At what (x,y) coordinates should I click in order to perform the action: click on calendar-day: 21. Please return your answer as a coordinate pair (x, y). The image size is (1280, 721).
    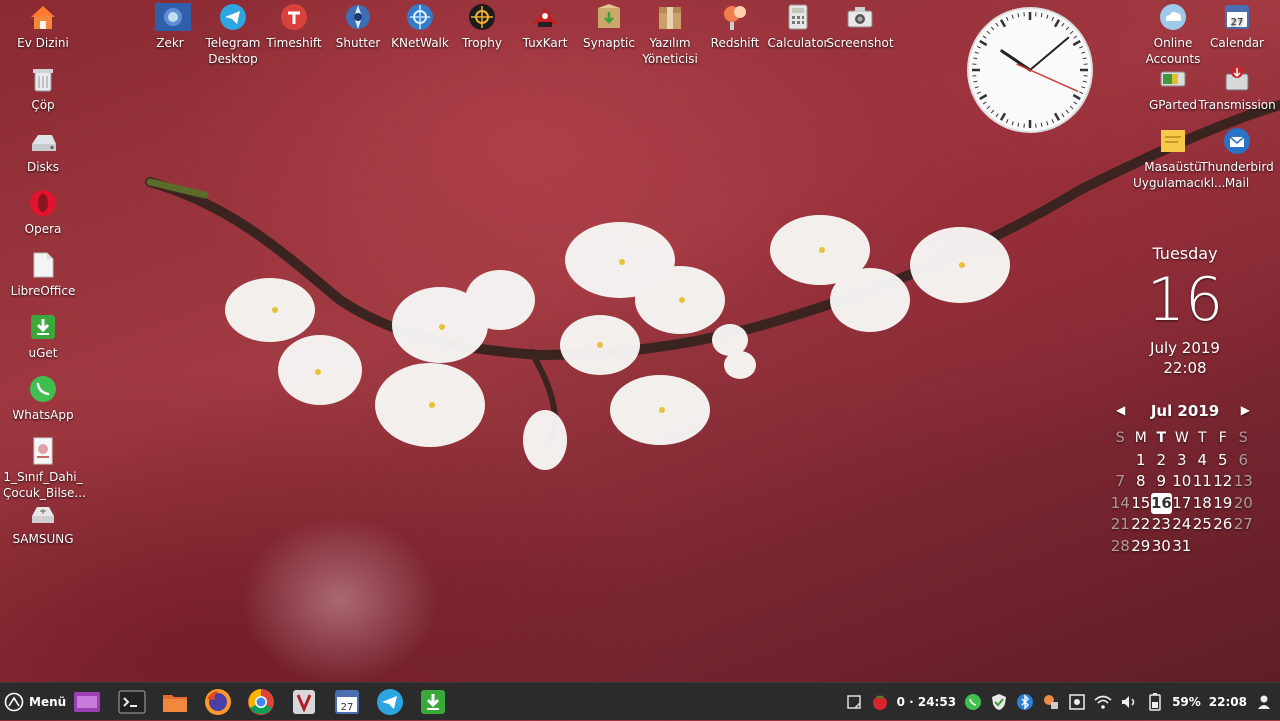
    Looking at the image, I should click on (1120, 525).